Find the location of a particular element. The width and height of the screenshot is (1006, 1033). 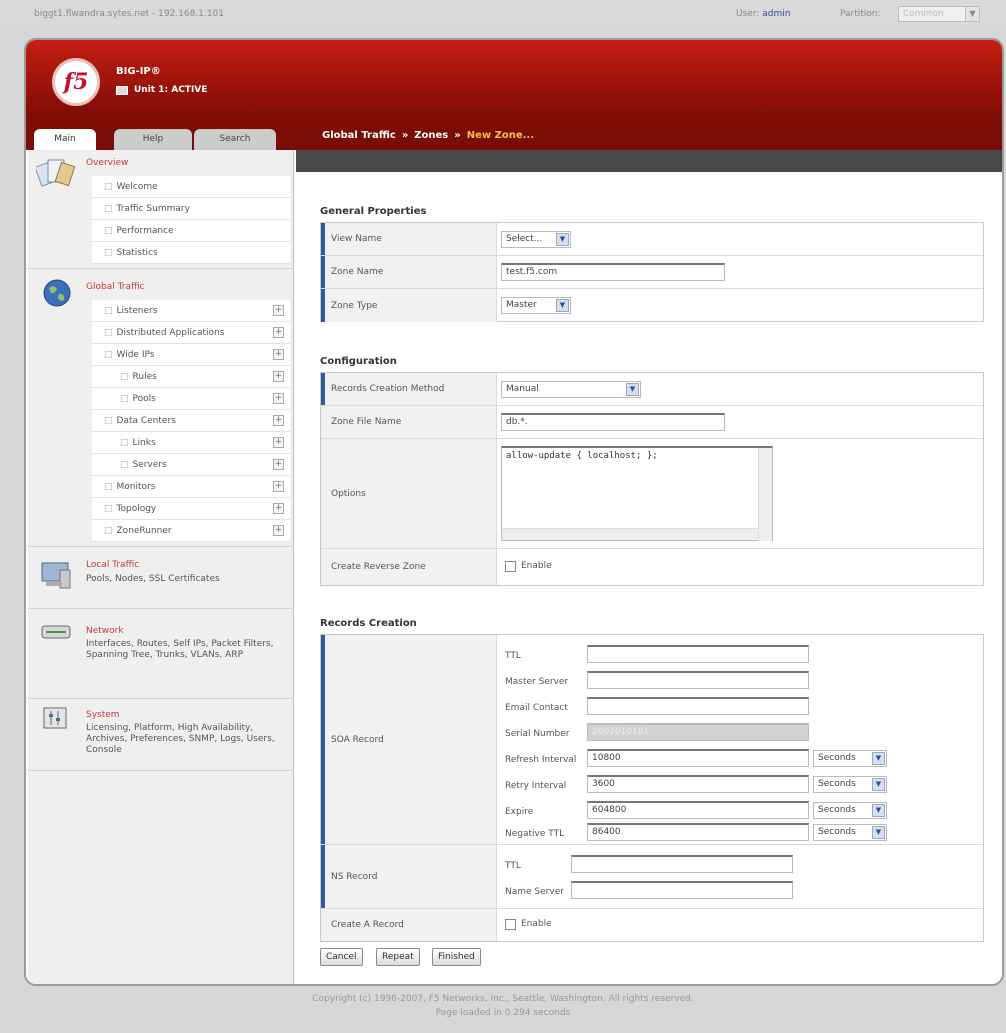

unit-value: Seconds is located at coordinates (837, 784).